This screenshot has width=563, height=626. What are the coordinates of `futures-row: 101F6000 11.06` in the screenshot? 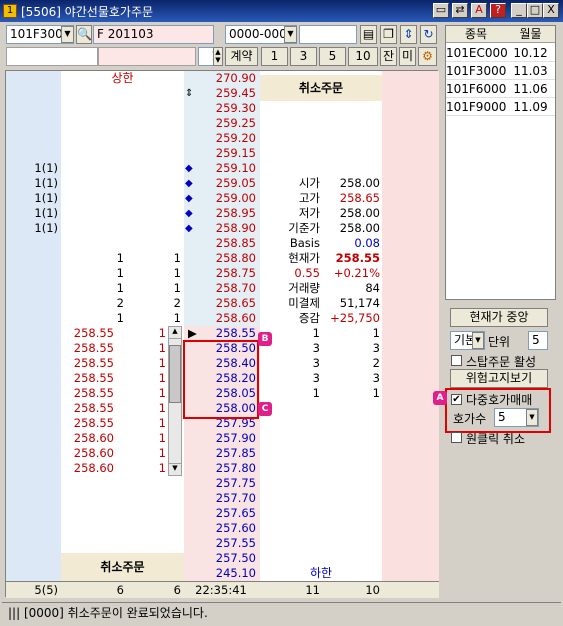 It's located at (500, 89).